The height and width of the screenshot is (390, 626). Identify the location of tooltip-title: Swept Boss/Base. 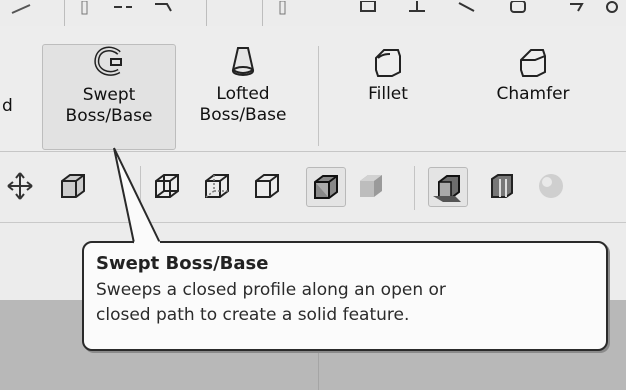
(182, 263).